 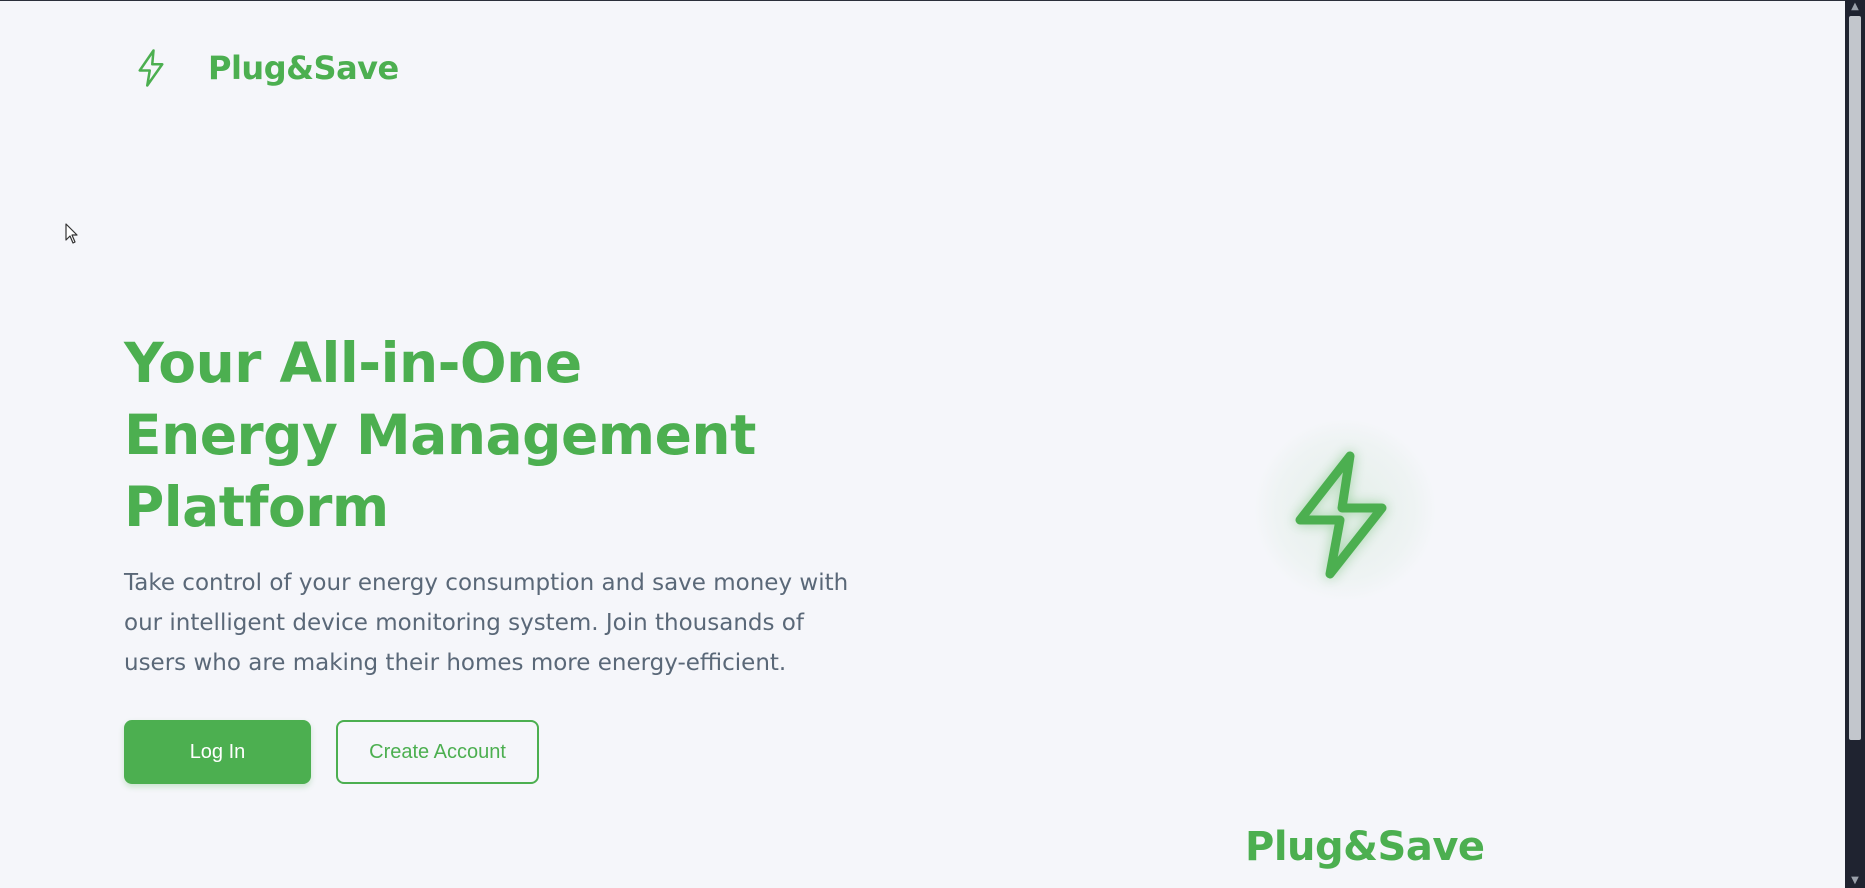 What do you see at coordinates (353, 363) in the screenshot?
I see `hero-title-line: Your All-in-One` at bounding box center [353, 363].